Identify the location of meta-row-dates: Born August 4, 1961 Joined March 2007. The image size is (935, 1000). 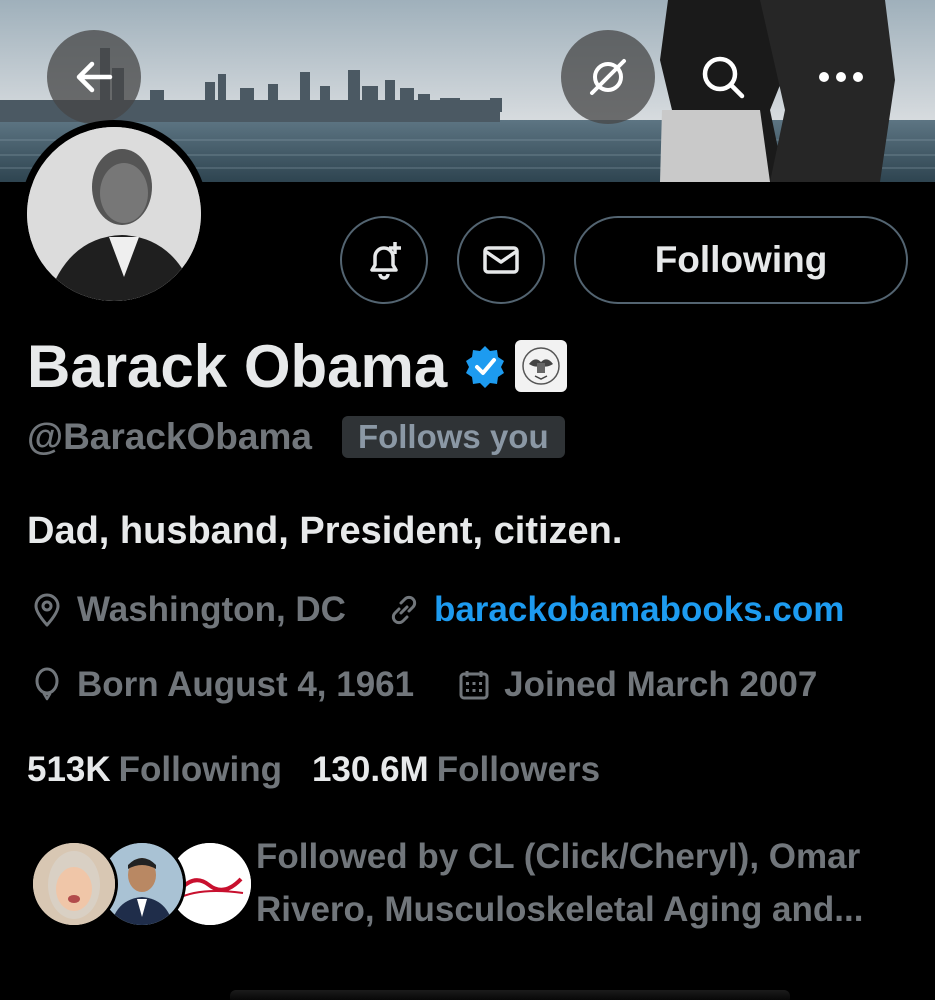
(422, 685).